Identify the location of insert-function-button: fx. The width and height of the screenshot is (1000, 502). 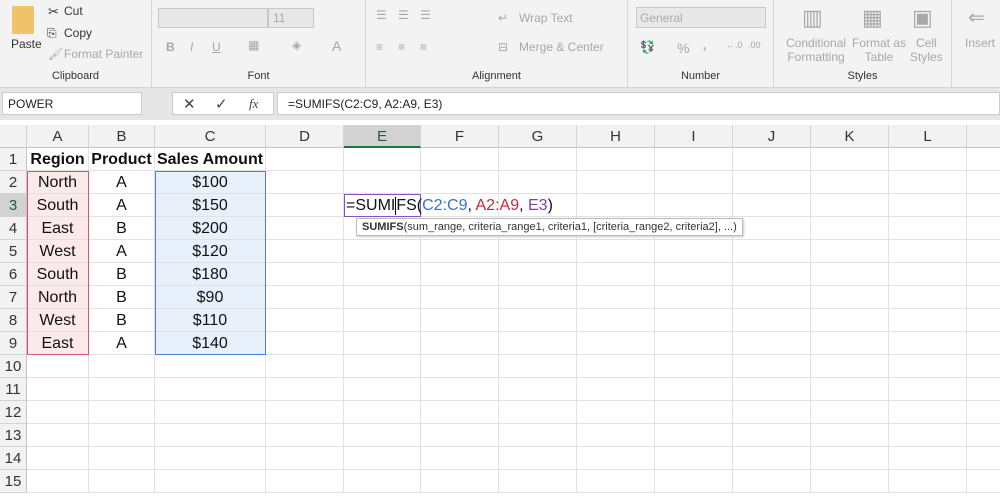
(253, 104).